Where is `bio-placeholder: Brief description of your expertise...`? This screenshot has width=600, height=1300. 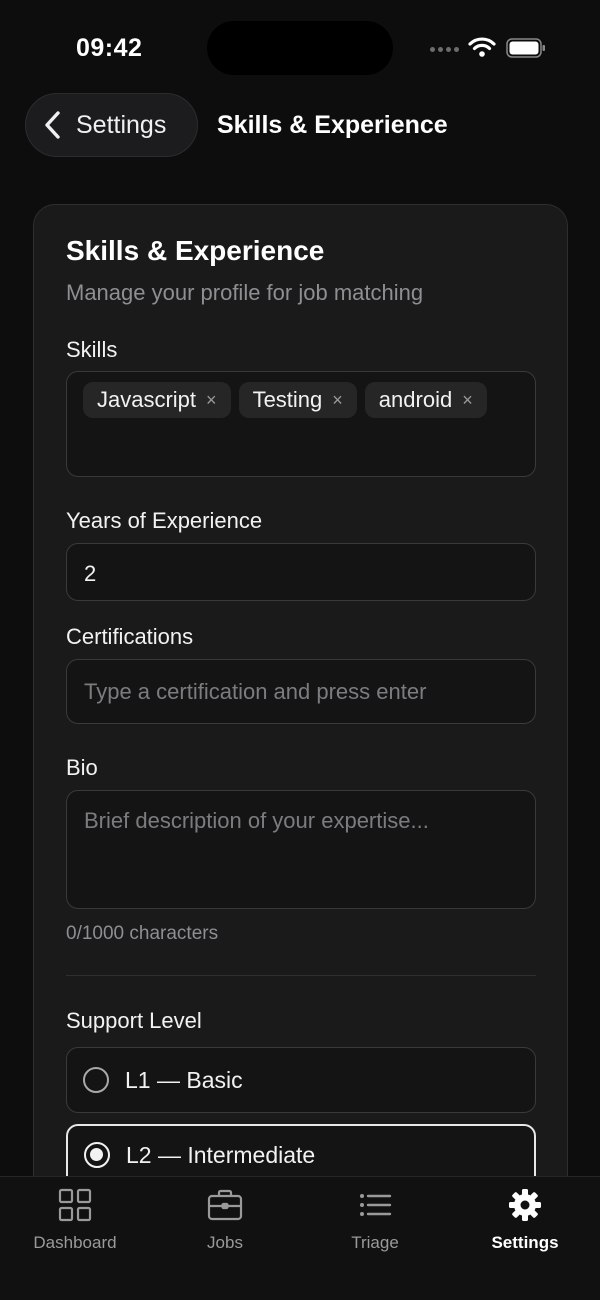
bio-placeholder: Brief description of your expertise... is located at coordinates (256, 820).